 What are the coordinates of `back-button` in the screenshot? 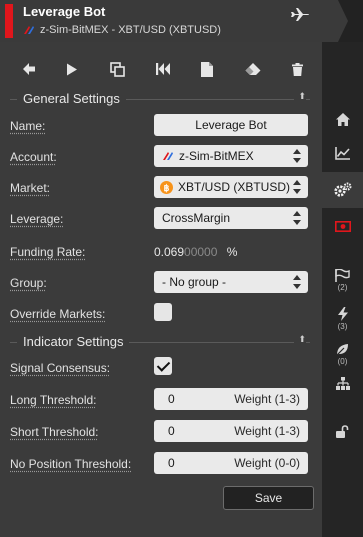 It's located at (29, 69).